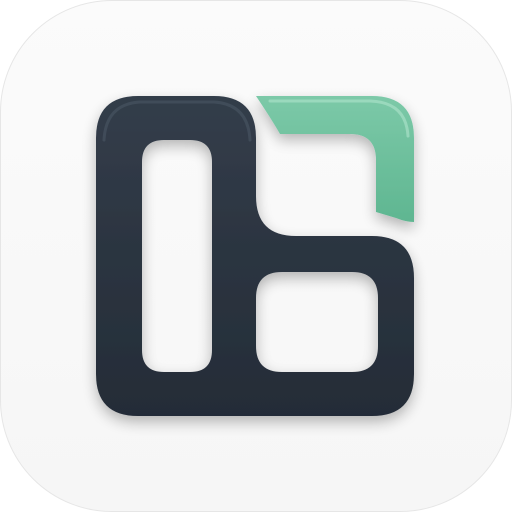 The image size is (512, 512). I want to click on accent-corner-shape, so click(335, 159).